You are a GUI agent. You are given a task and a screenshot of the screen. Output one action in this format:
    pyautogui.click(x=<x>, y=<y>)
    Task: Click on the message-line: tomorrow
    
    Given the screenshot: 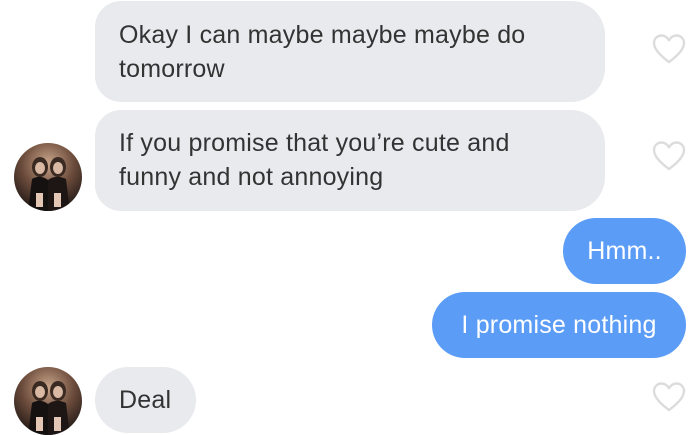 What is the action you would take?
    pyautogui.click(x=172, y=69)
    